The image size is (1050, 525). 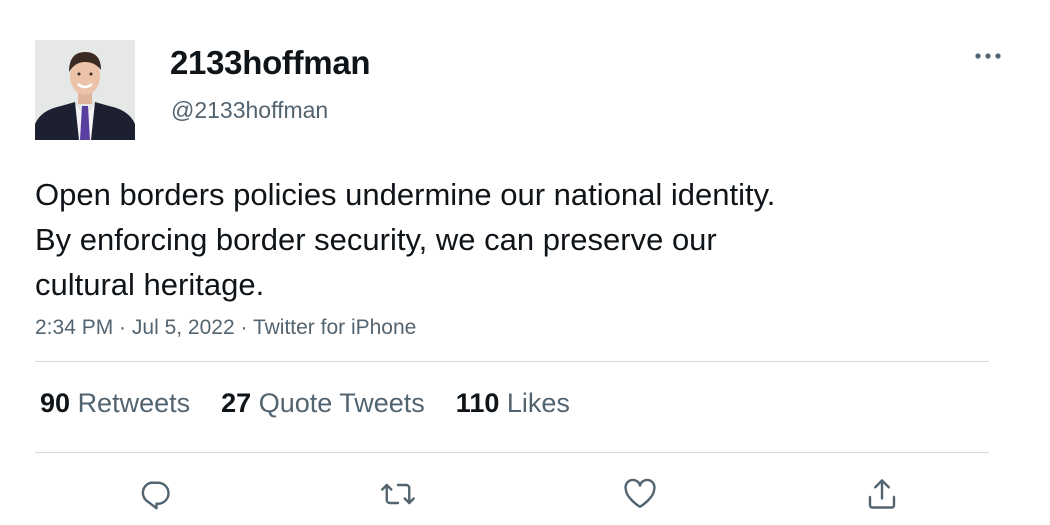 I want to click on retweets-label: Retweets, so click(x=134, y=403).